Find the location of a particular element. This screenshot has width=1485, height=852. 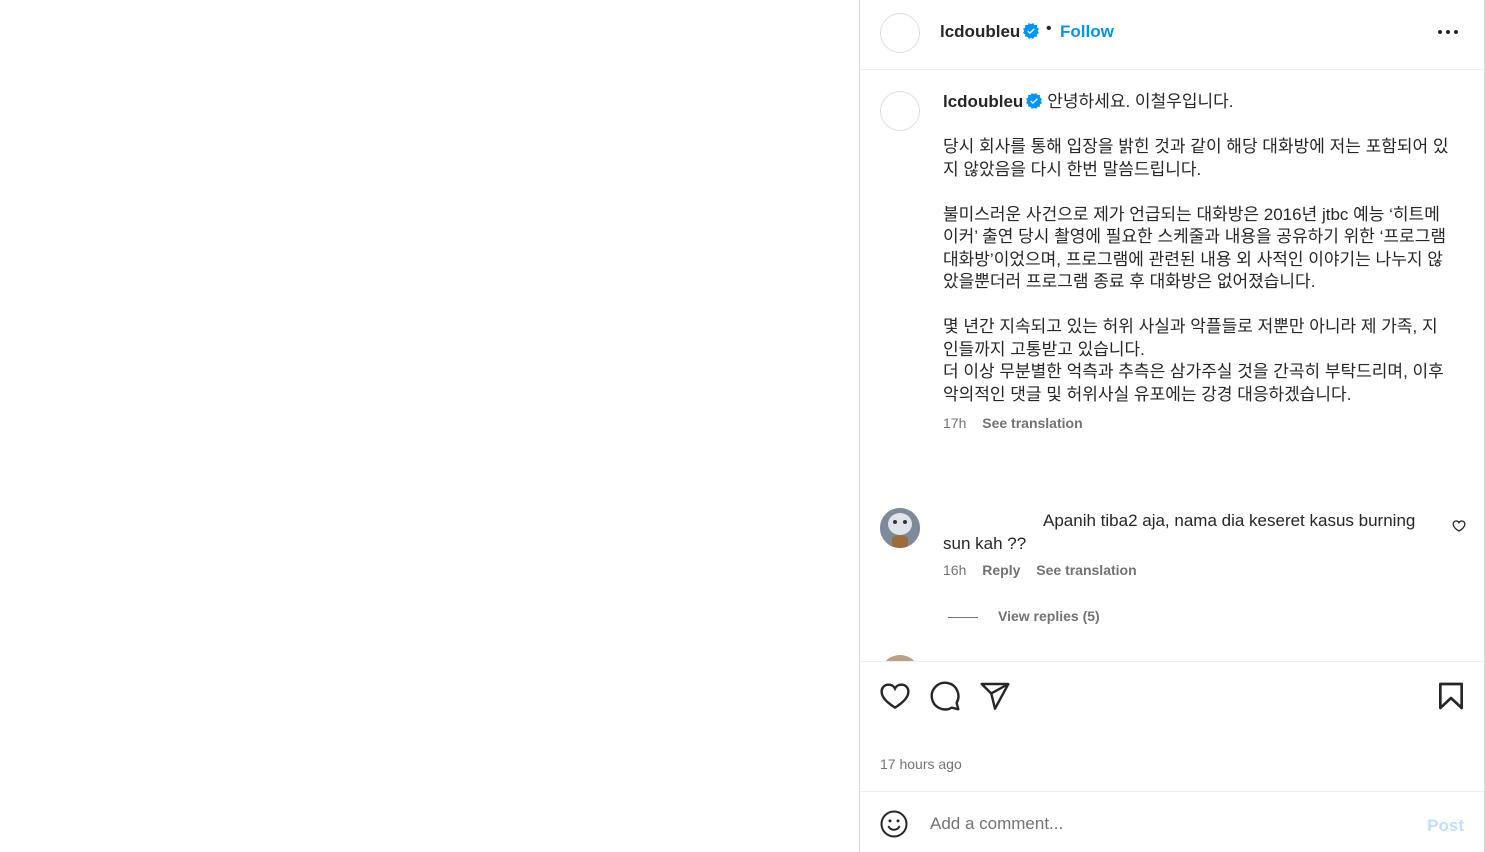

commenter-avatar is located at coordinates (900, 528).